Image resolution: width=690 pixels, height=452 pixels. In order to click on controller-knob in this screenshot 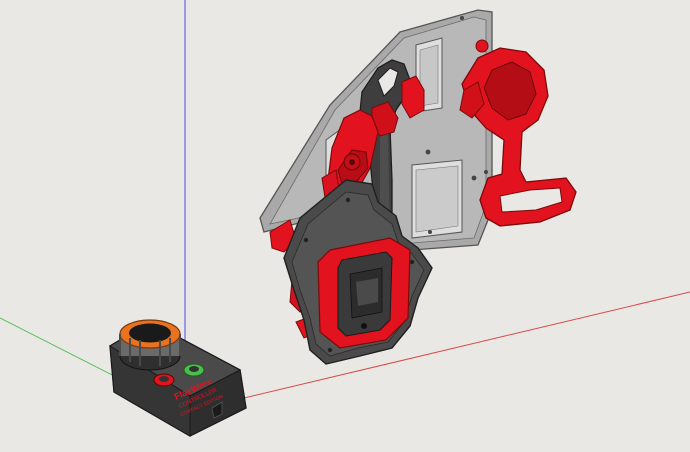, I will do `click(150, 345)`.